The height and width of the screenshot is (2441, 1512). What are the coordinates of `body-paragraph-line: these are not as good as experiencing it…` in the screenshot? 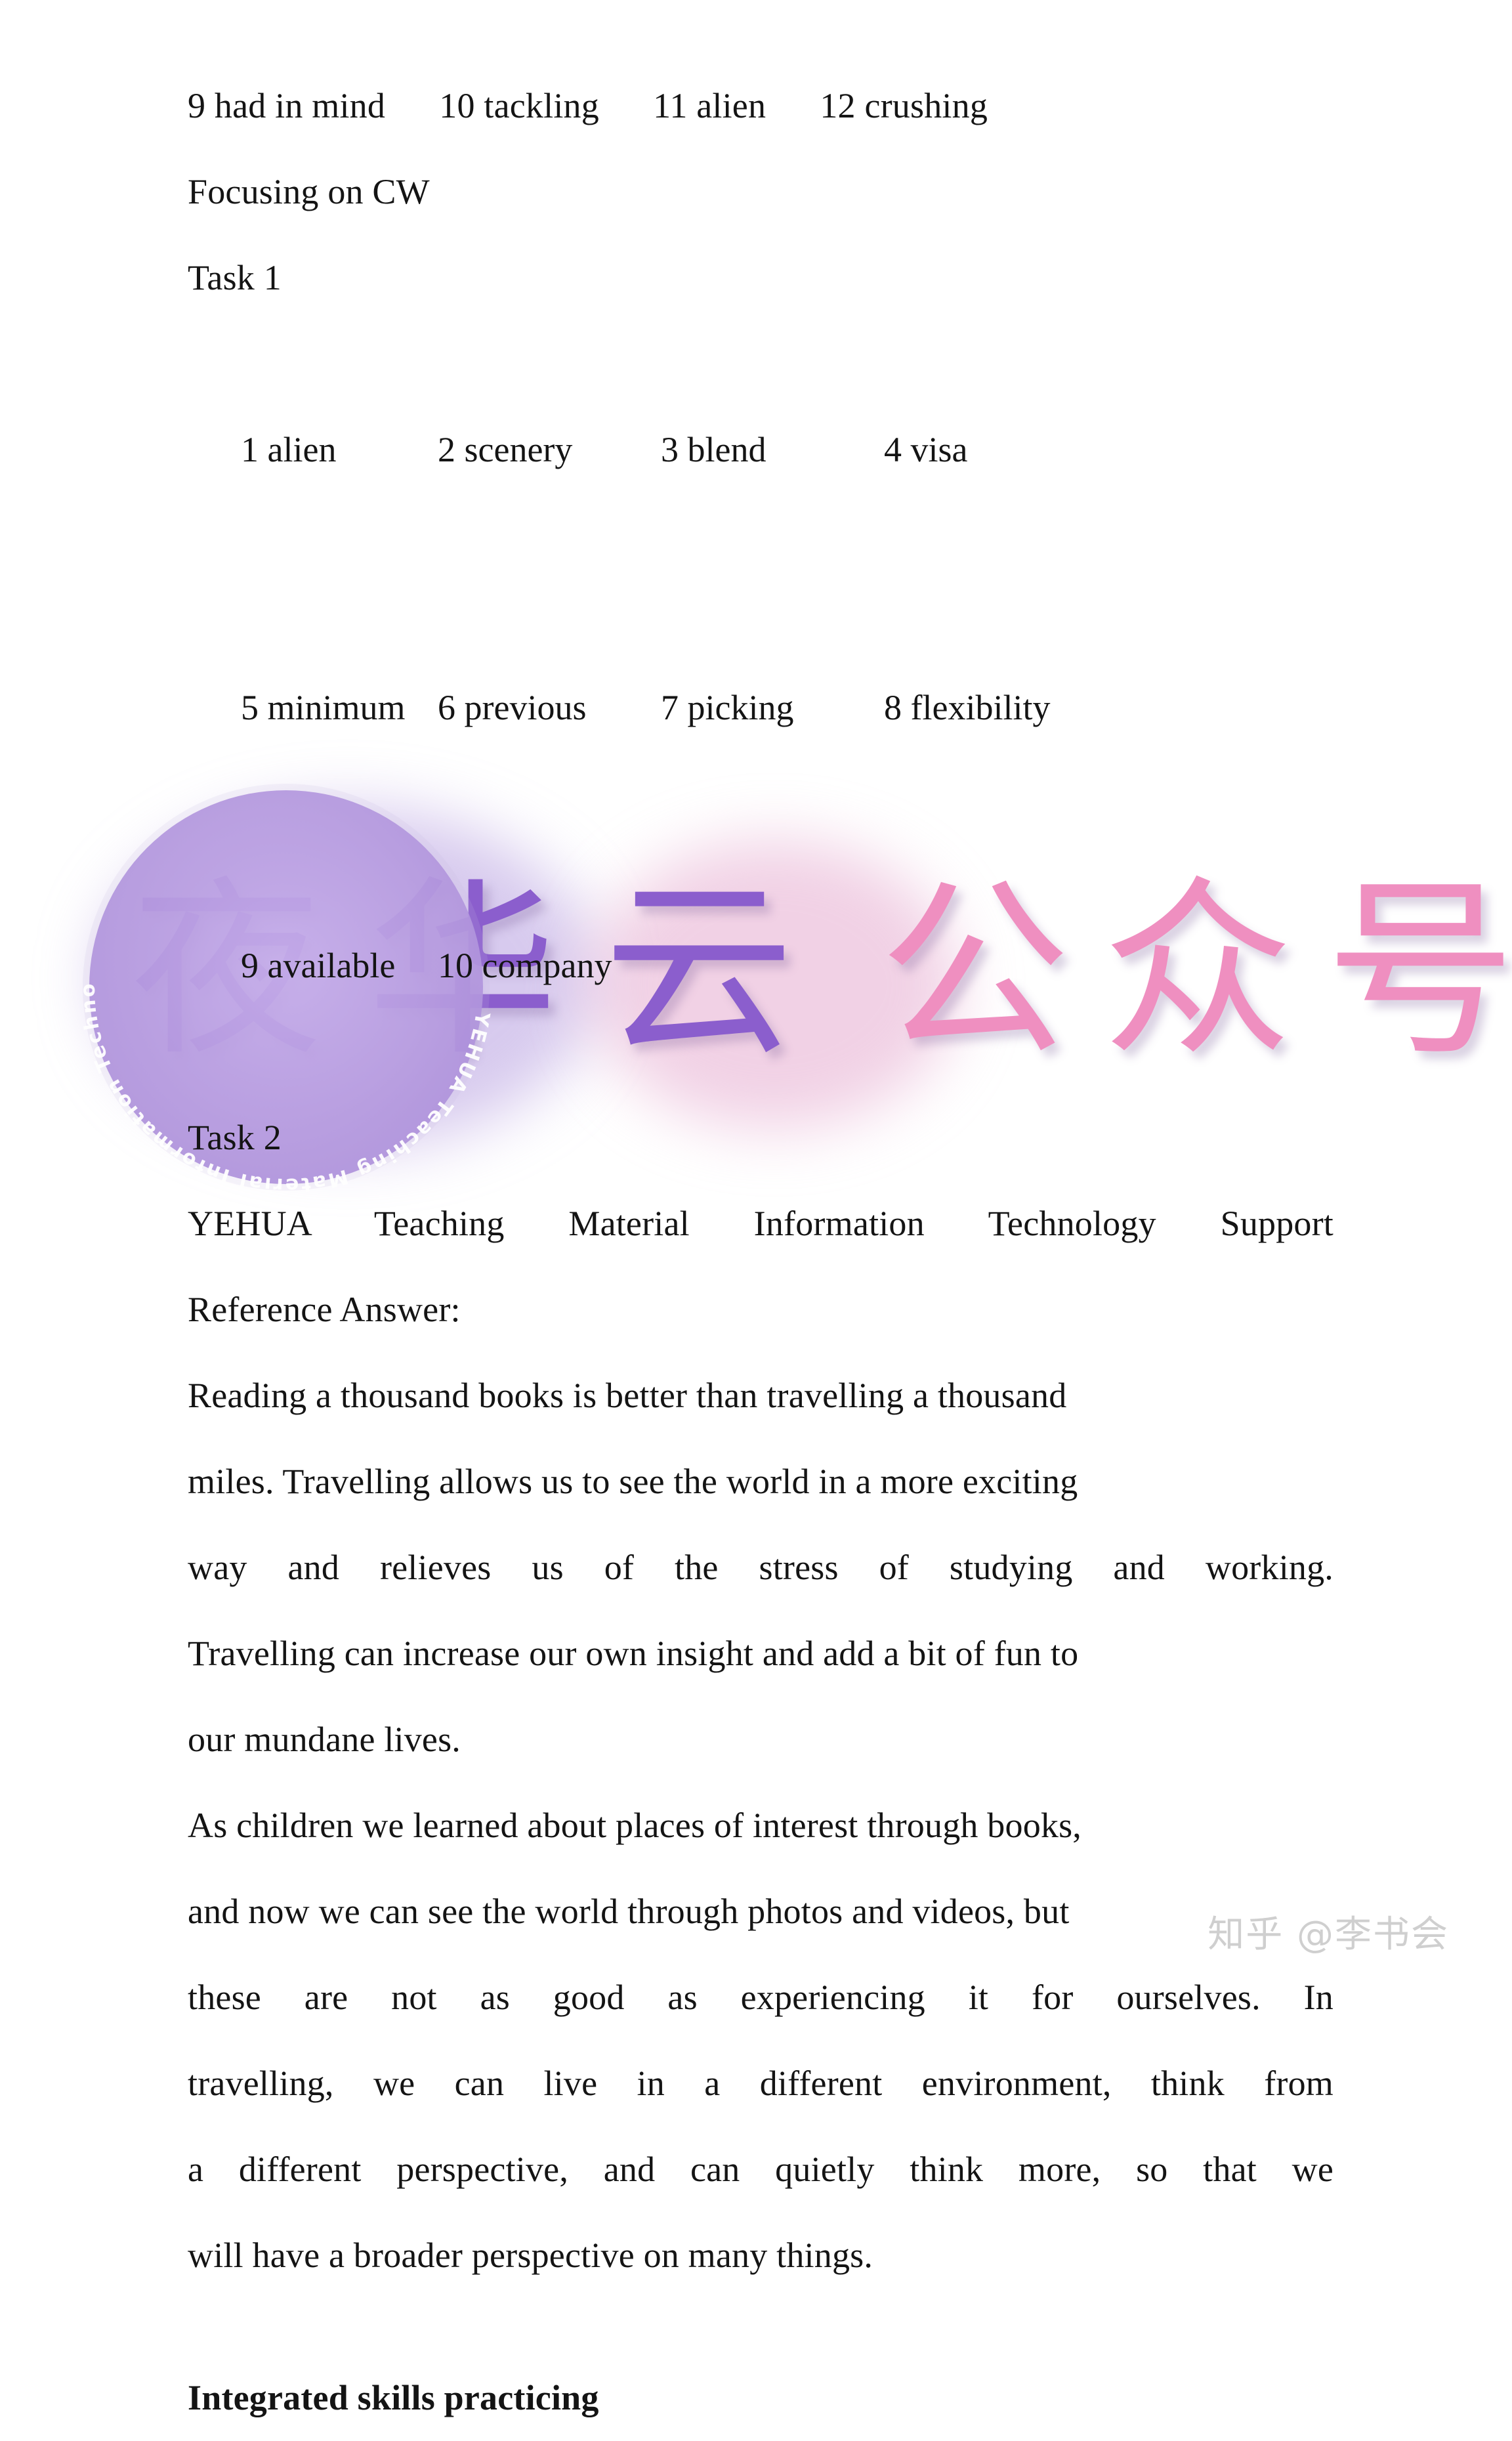 It's located at (761, 1997).